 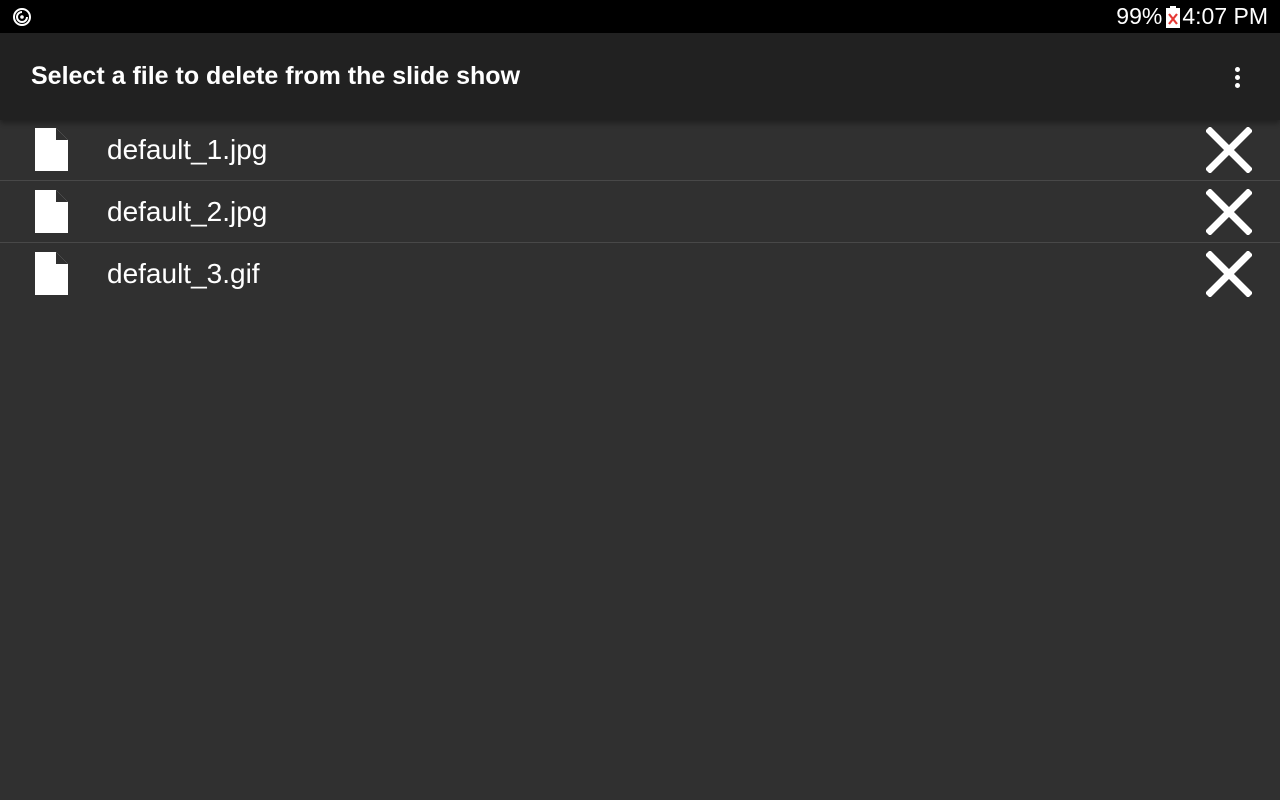 I want to click on file-name: default_3.gif, so click(x=183, y=273).